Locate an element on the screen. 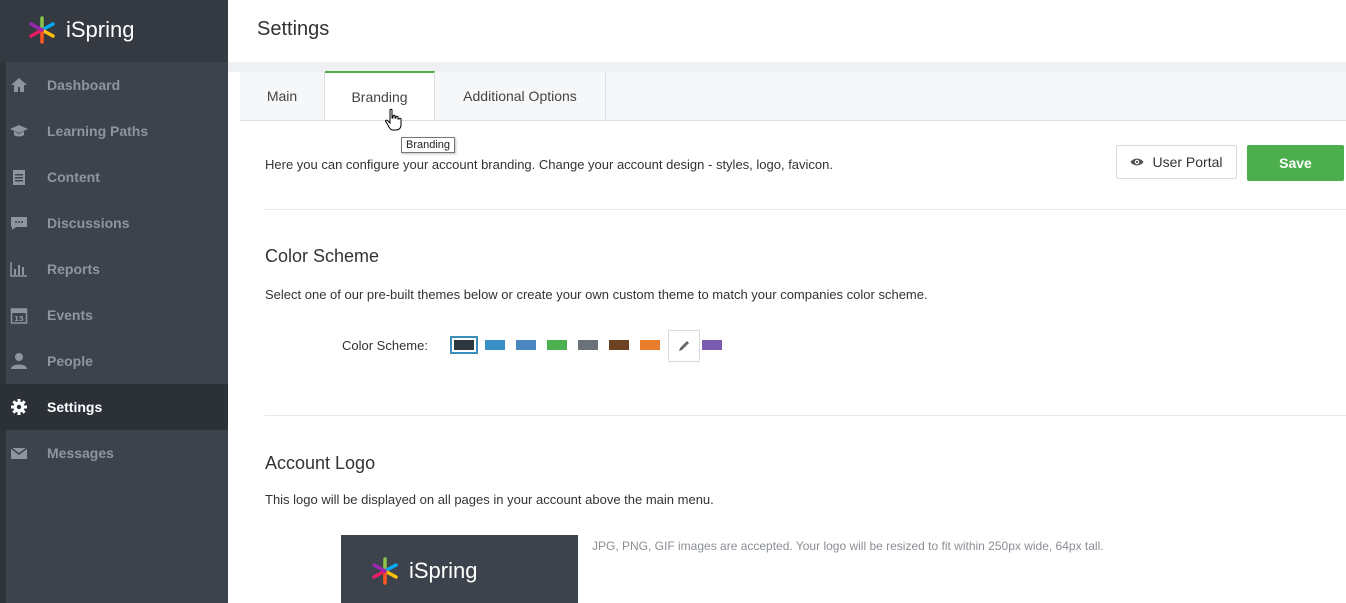 The image size is (1346, 603). sidebar-item-label: Content is located at coordinates (73, 177).